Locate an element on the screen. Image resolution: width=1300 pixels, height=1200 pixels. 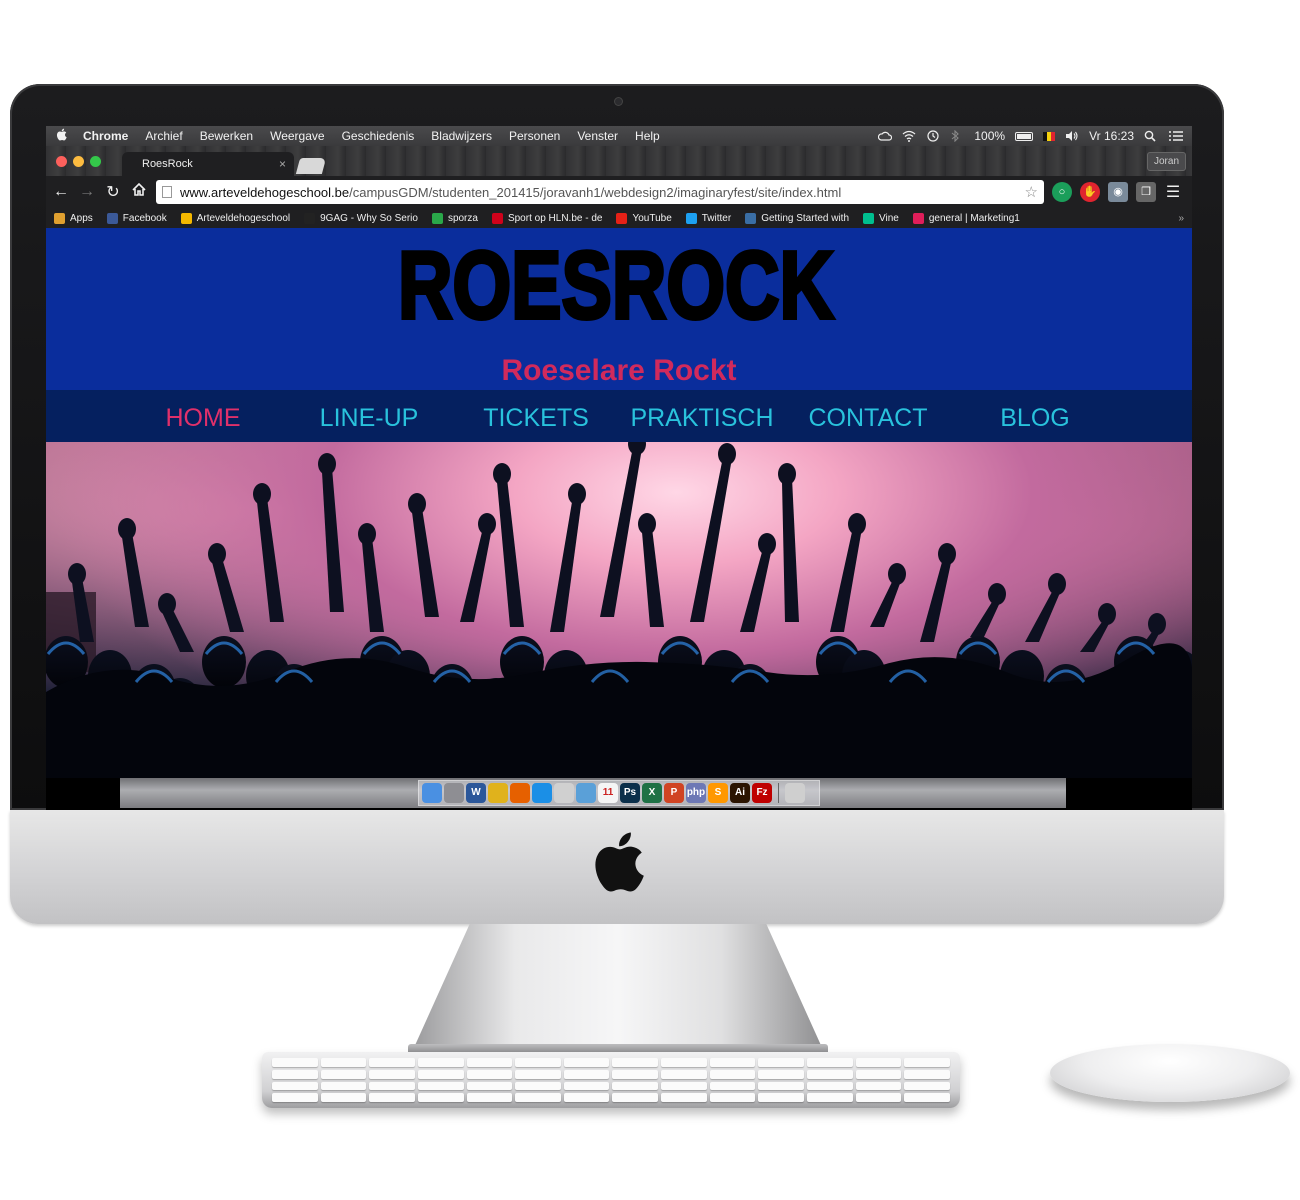
chrome-icon is located at coordinates (498, 793).